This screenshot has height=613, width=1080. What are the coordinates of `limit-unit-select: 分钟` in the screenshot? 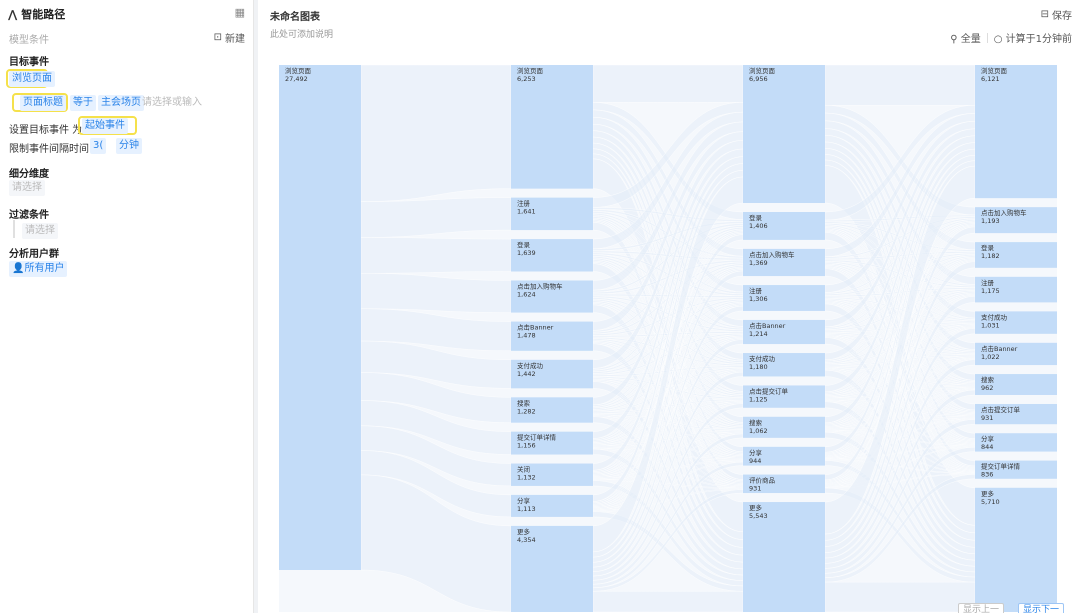 It's located at (129, 146).